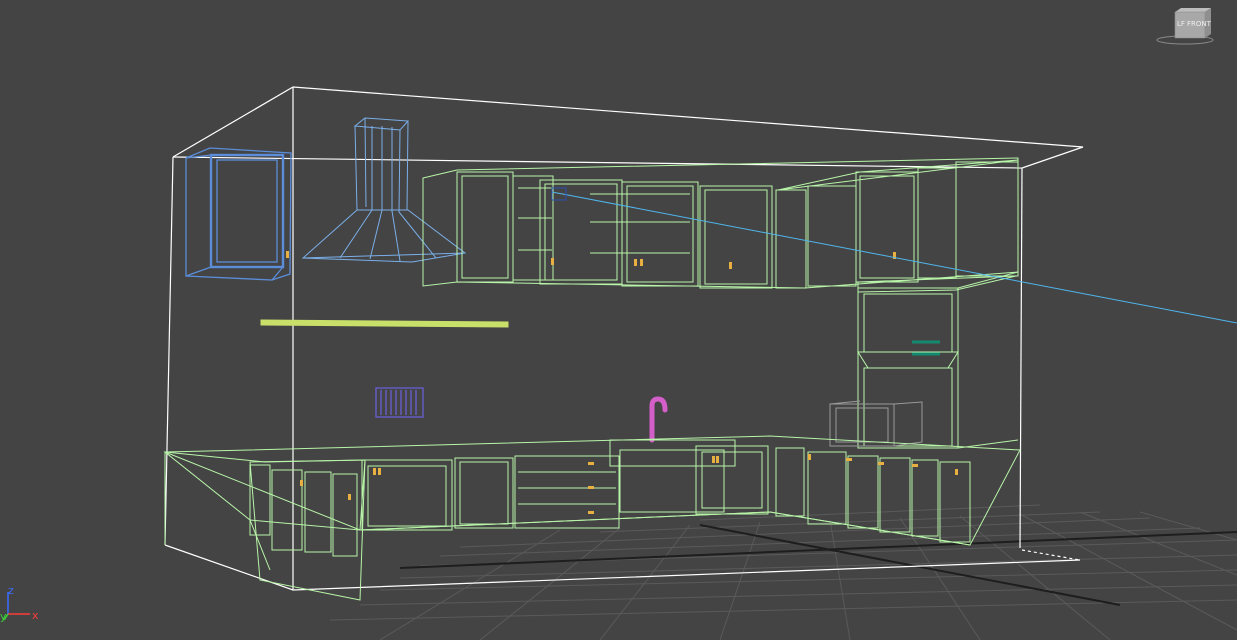 The width and height of the screenshot is (1237, 640). I want to click on wall-shelf, so click(384, 323).